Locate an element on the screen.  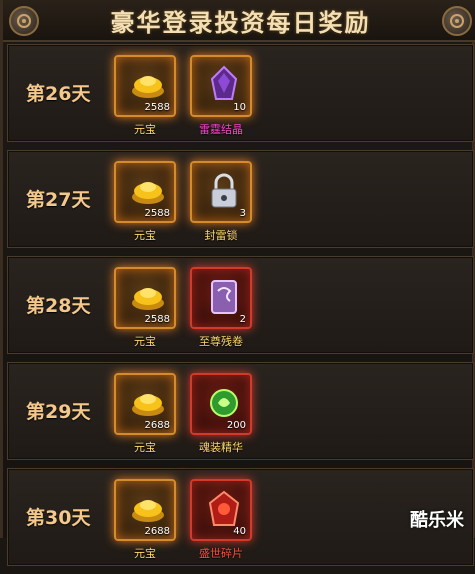
item-name: 雷霆结晶 is located at coordinates (221, 129).